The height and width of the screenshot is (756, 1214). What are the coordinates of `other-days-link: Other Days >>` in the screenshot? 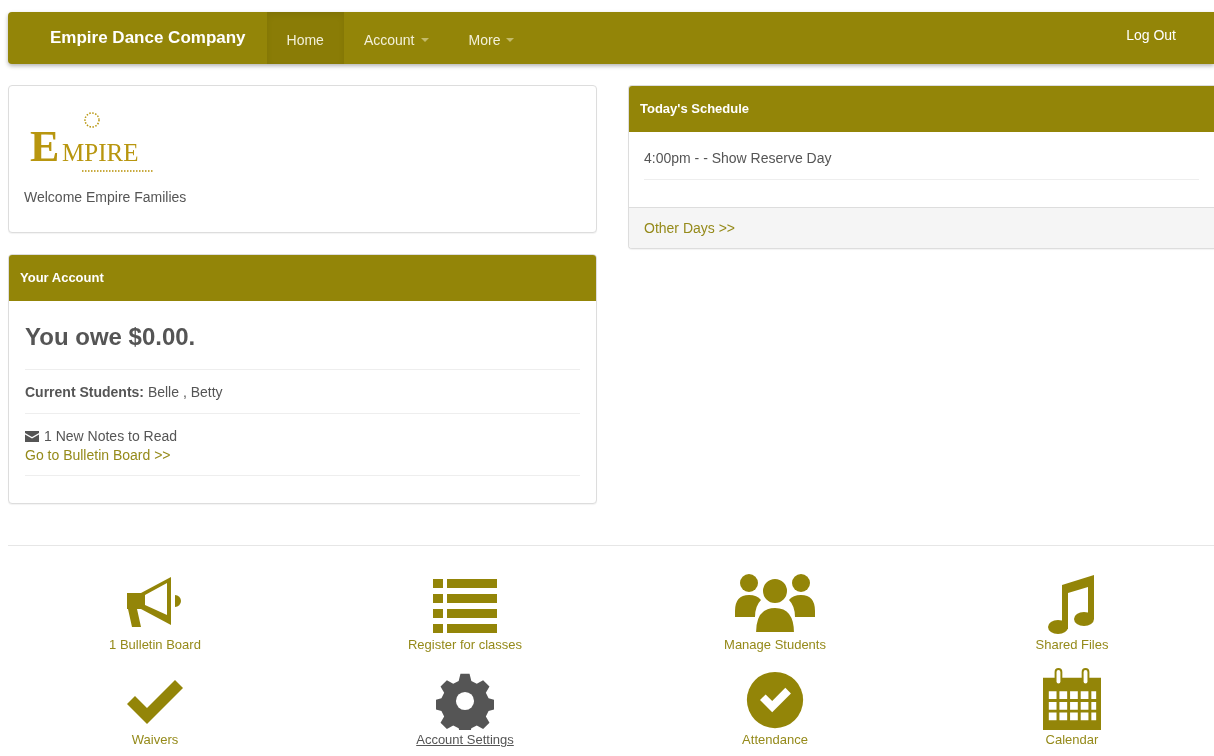 It's located at (690, 228).